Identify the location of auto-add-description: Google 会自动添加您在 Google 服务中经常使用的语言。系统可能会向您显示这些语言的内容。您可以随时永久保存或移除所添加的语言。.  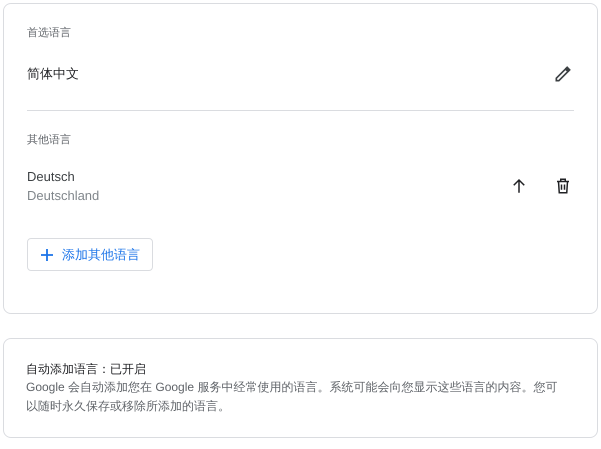
(292, 397).